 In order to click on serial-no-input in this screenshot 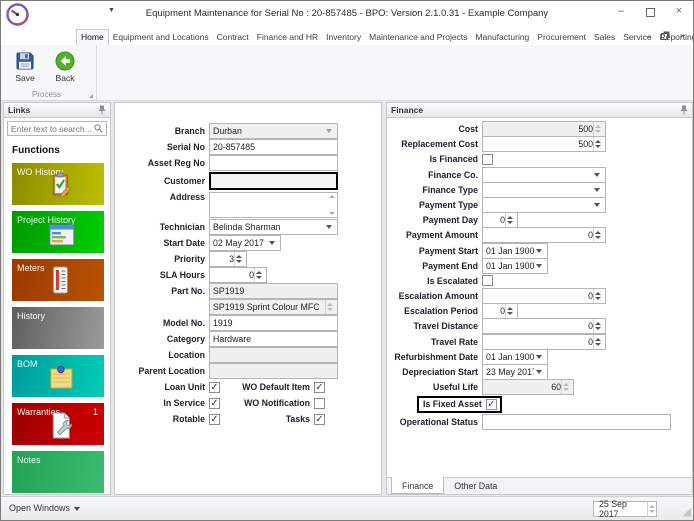, I will do `click(273, 147)`.